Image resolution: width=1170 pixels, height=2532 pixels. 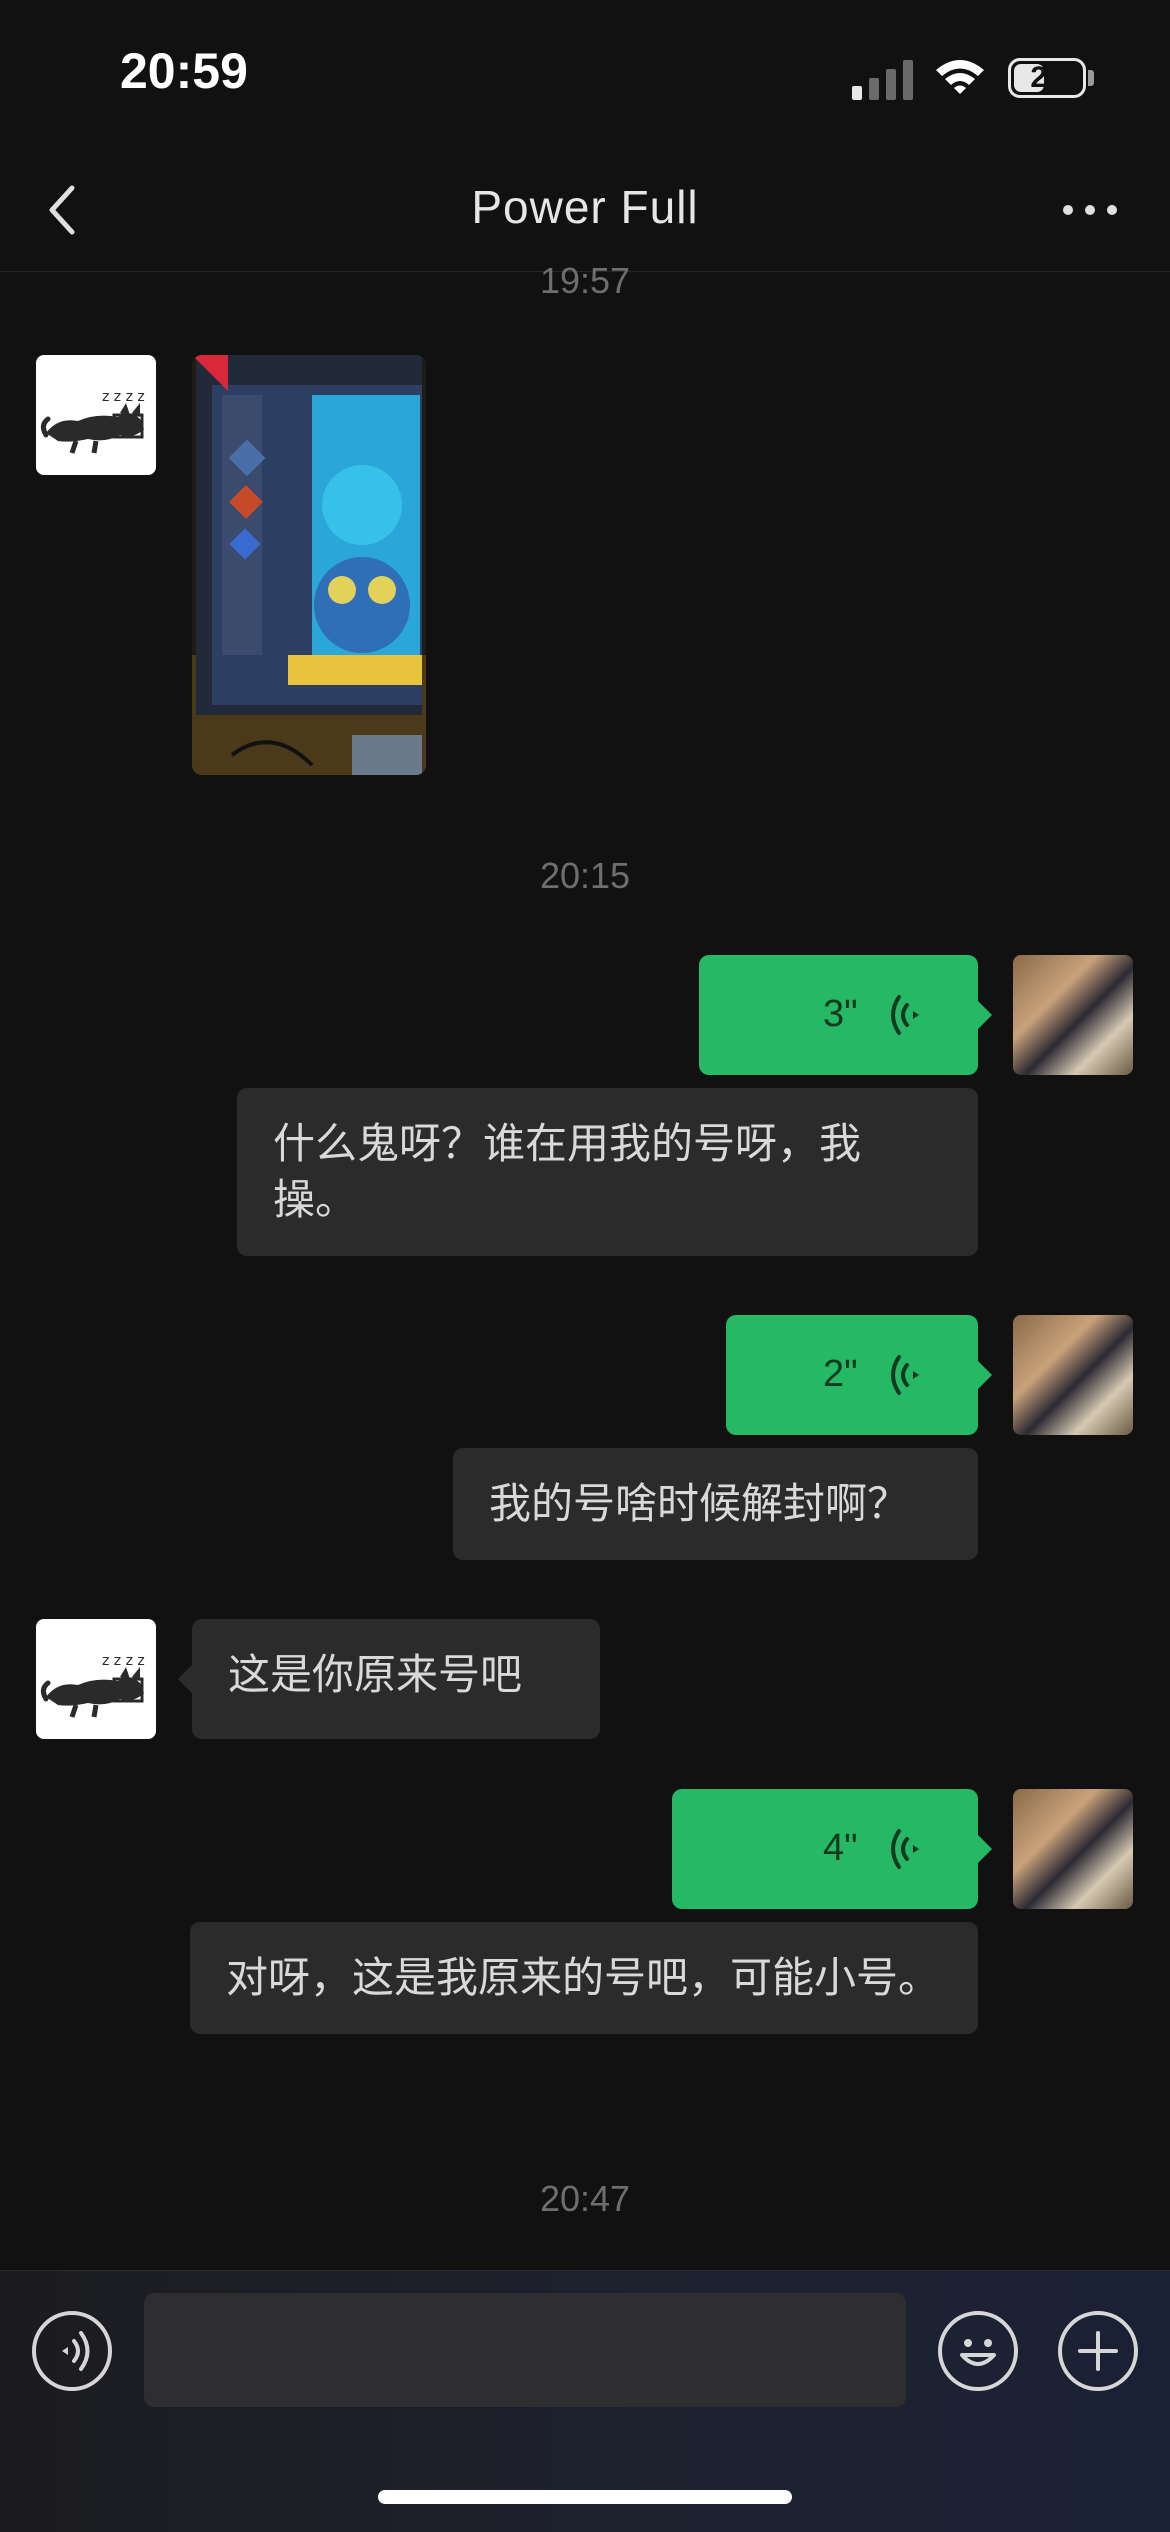 What do you see at coordinates (607, 1172) in the screenshot?
I see `message-bubble: 什么鬼呀？谁在用我的号呀，我操。` at bounding box center [607, 1172].